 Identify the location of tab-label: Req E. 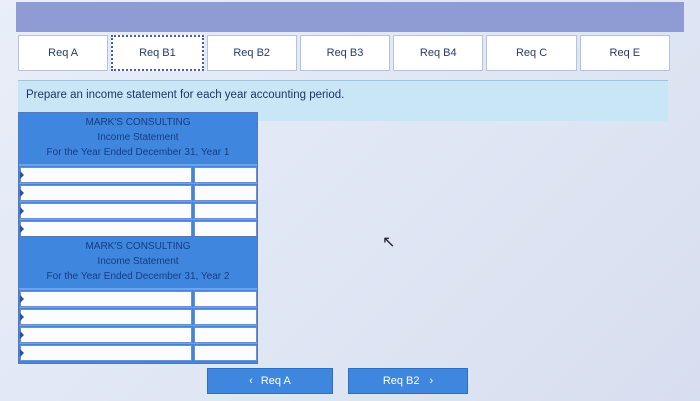
(625, 53).